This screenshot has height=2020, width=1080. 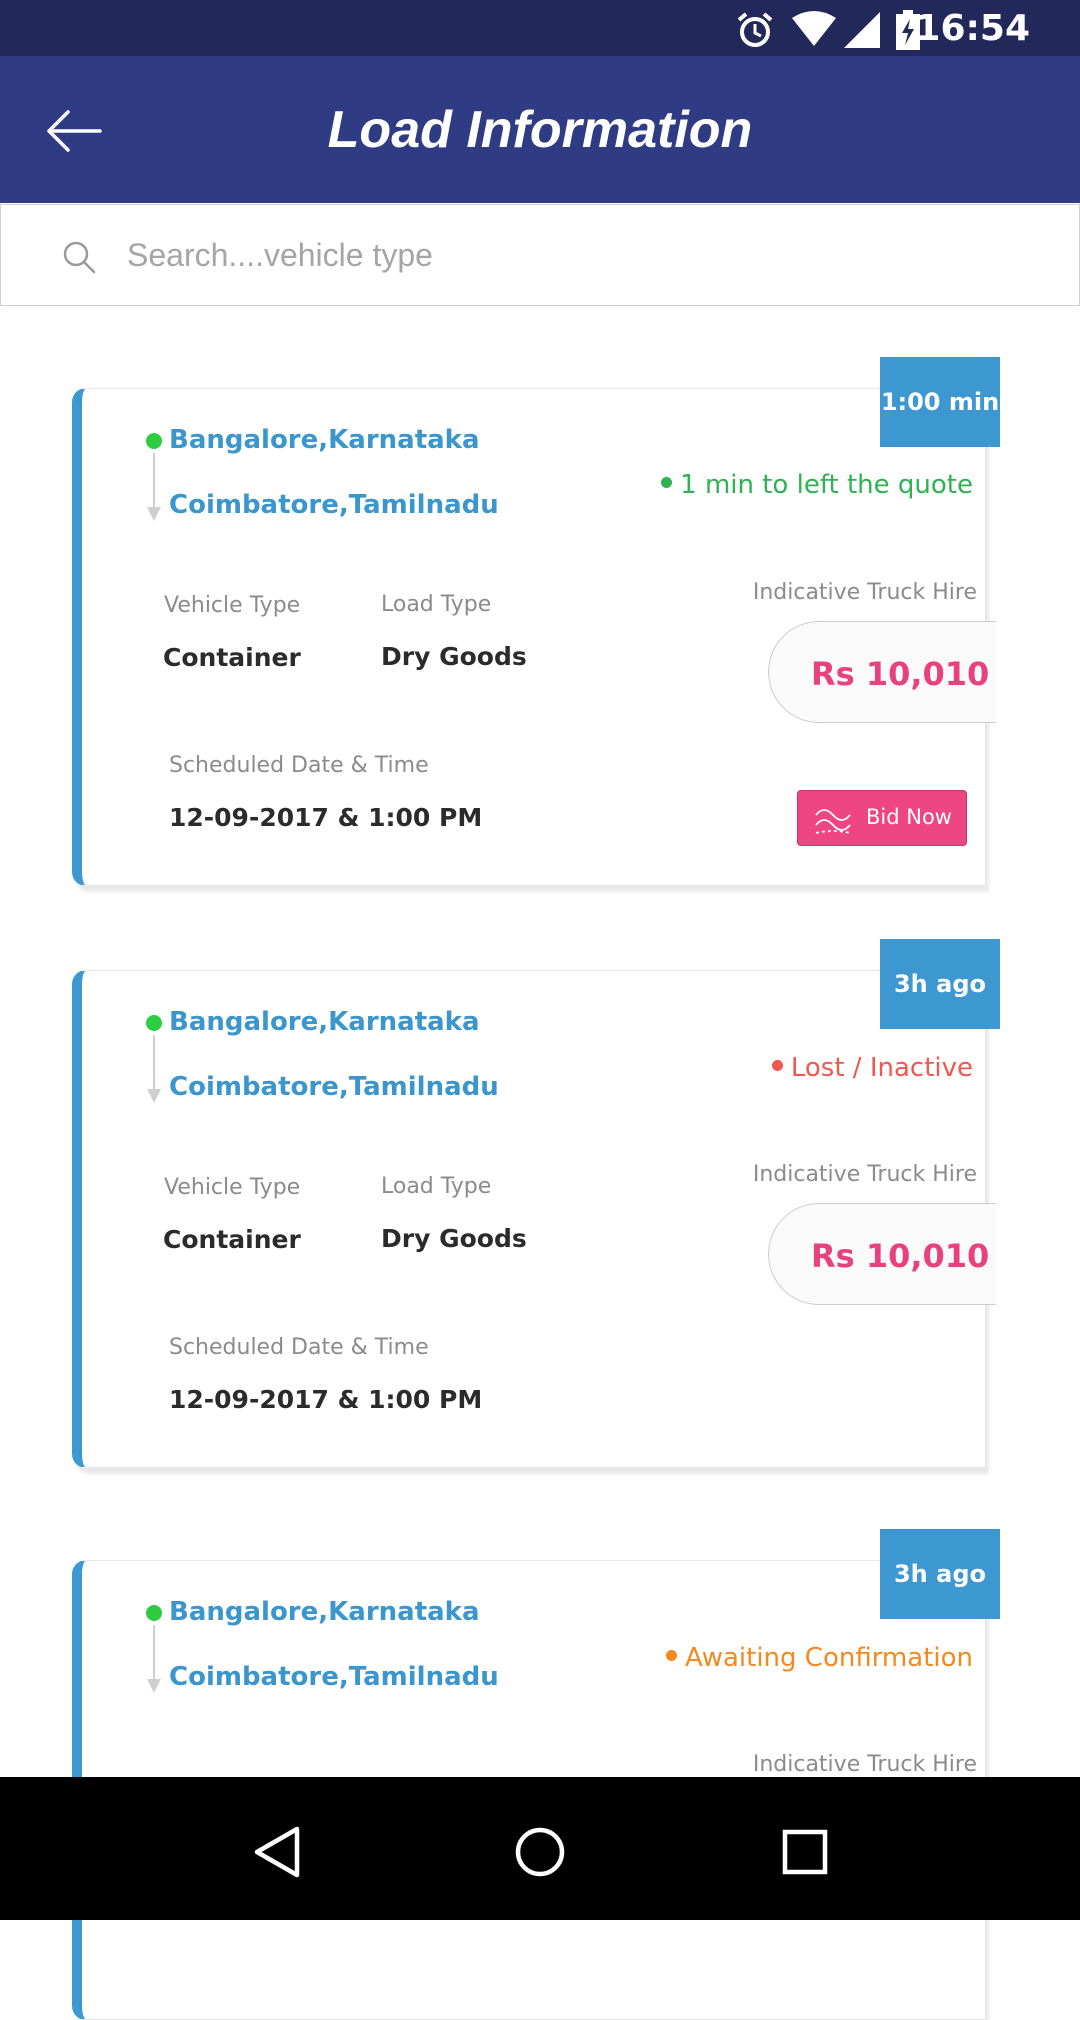 I want to click on home-circle-icon, so click(x=540, y=1852).